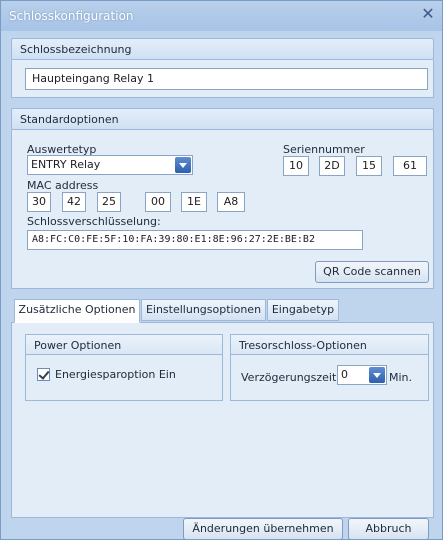 The image size is (443, 540). I want to click on serial-label: Seriennummer, so click(324, 149).